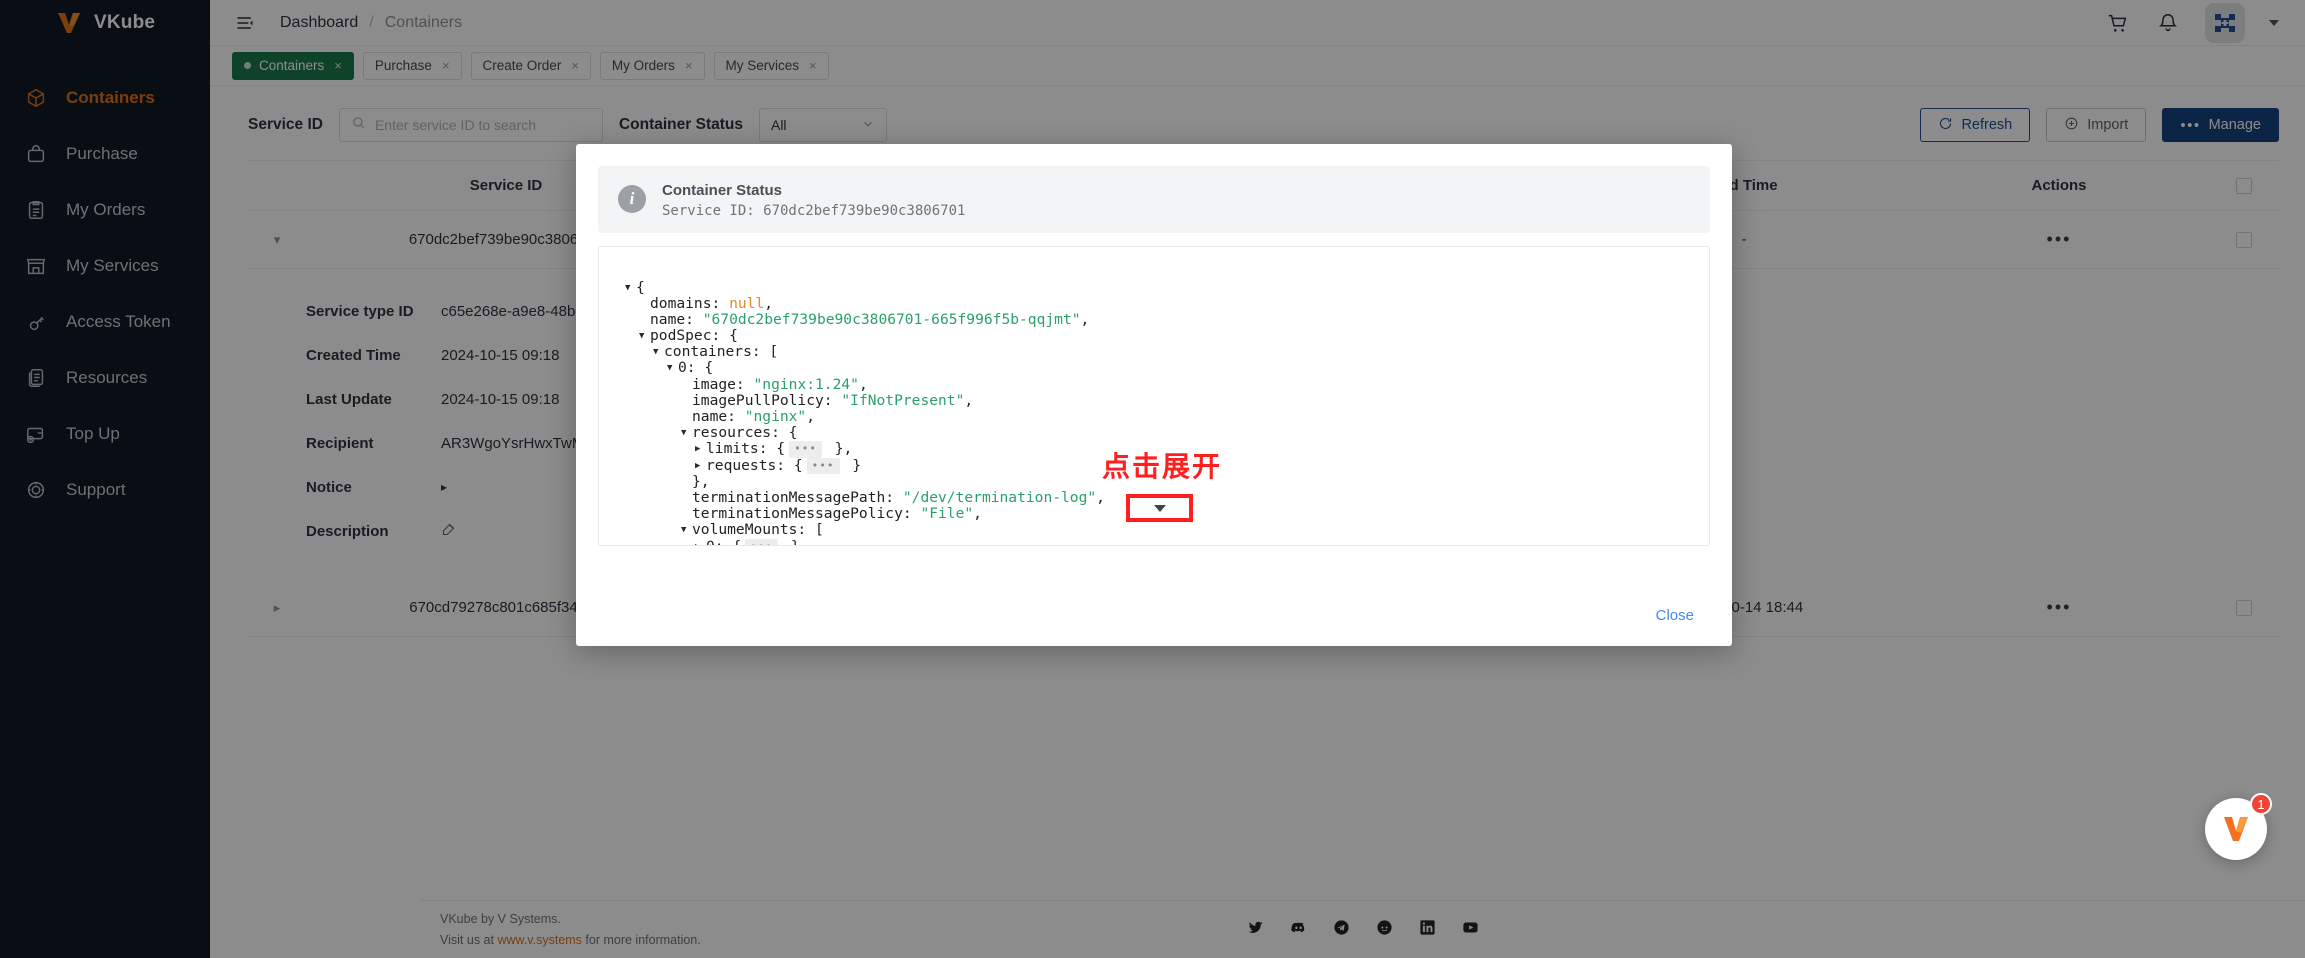  Describe the element at coordinates (690, 303) in the screenshot. I see `json-key: domains:` at that location.